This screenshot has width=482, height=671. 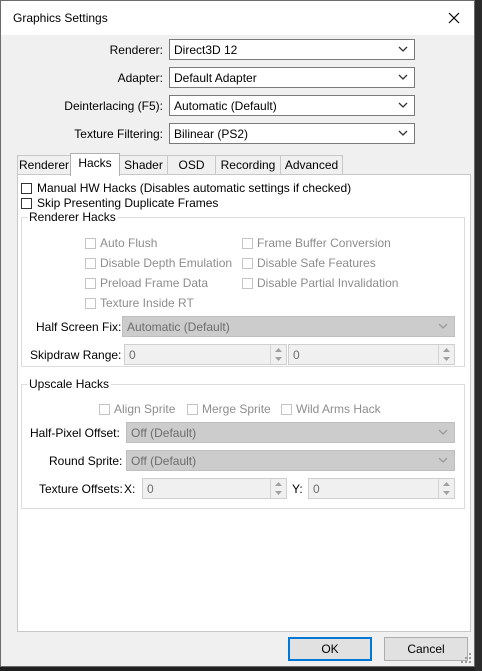 What do you see at coordinates (292, 133) in the screenshot?
I see `texture-filtering-select: Bilinear (PS2)` at bounding box center [292, 133].